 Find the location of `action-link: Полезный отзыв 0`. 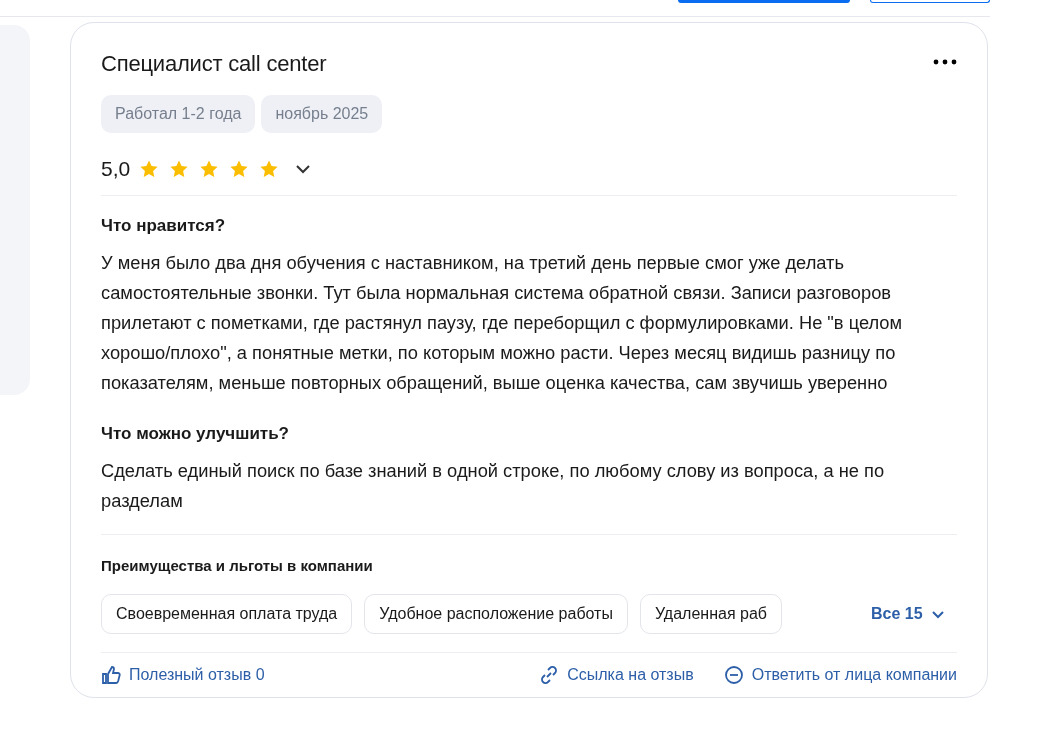

action-link: Полезный отзыв 0 is located at coordinates (183, 675).